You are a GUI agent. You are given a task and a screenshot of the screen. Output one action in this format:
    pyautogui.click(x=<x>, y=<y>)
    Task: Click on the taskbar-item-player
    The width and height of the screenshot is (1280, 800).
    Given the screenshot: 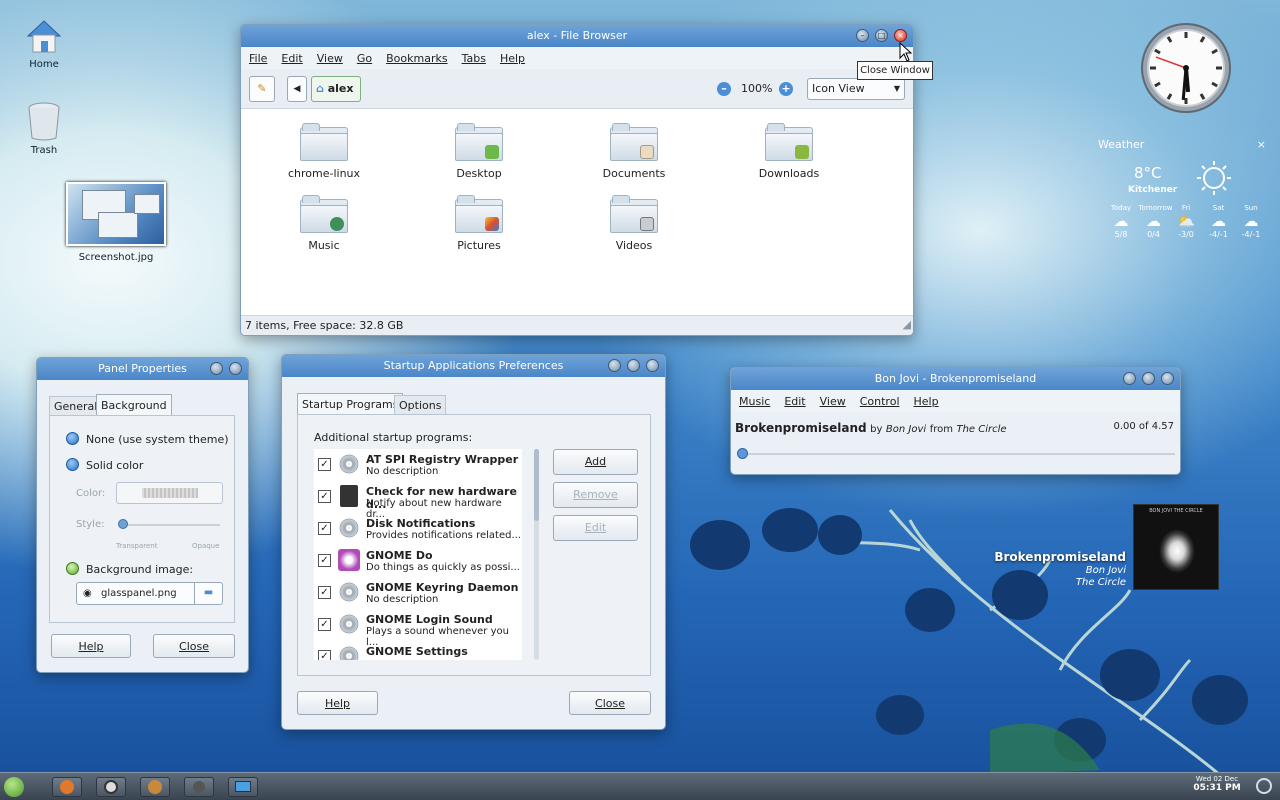 What is the action you would take?
    pyautogui.click(x=111, y=787)
    